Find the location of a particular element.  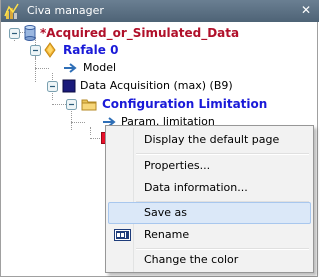

menu-item-label: Rename is located at coordinates (167, 234).